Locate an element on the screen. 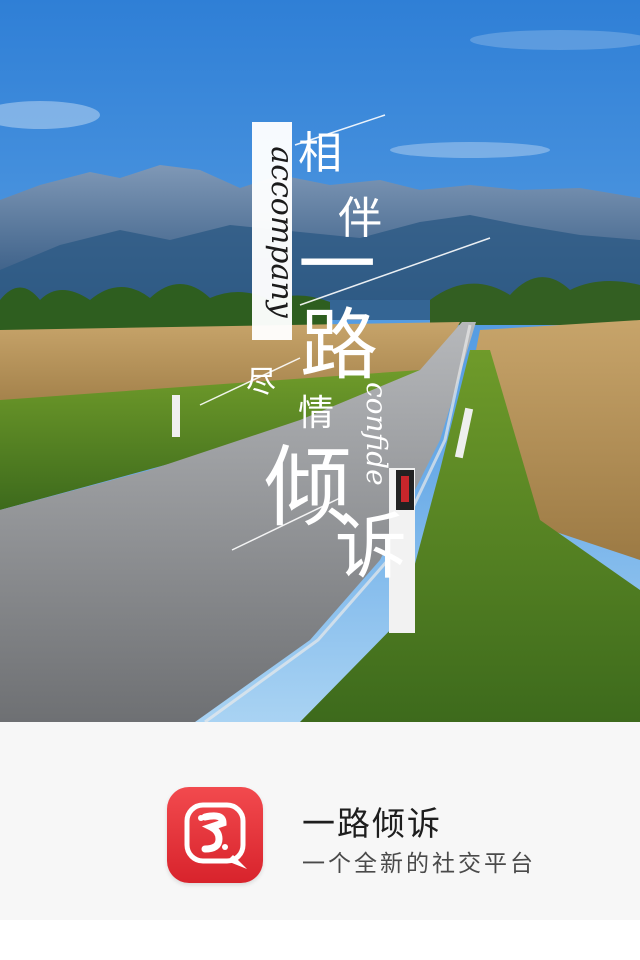 Image resolution: width=640 pixels, height=960 pixels. hero-char-4: 路 is located at coordinates (339, 346).